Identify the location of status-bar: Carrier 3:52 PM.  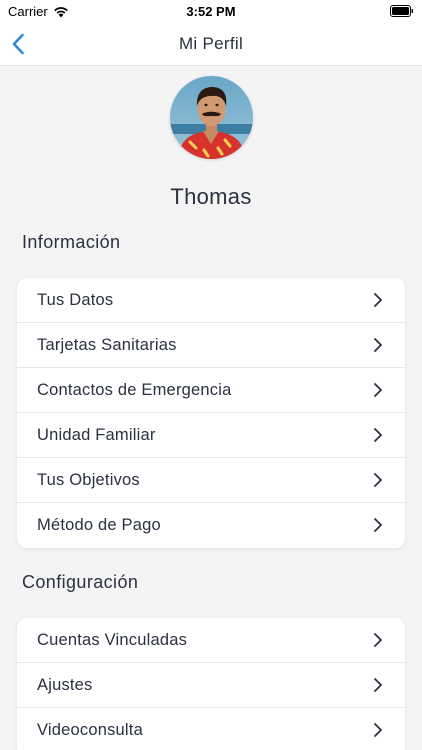
(211, 11).